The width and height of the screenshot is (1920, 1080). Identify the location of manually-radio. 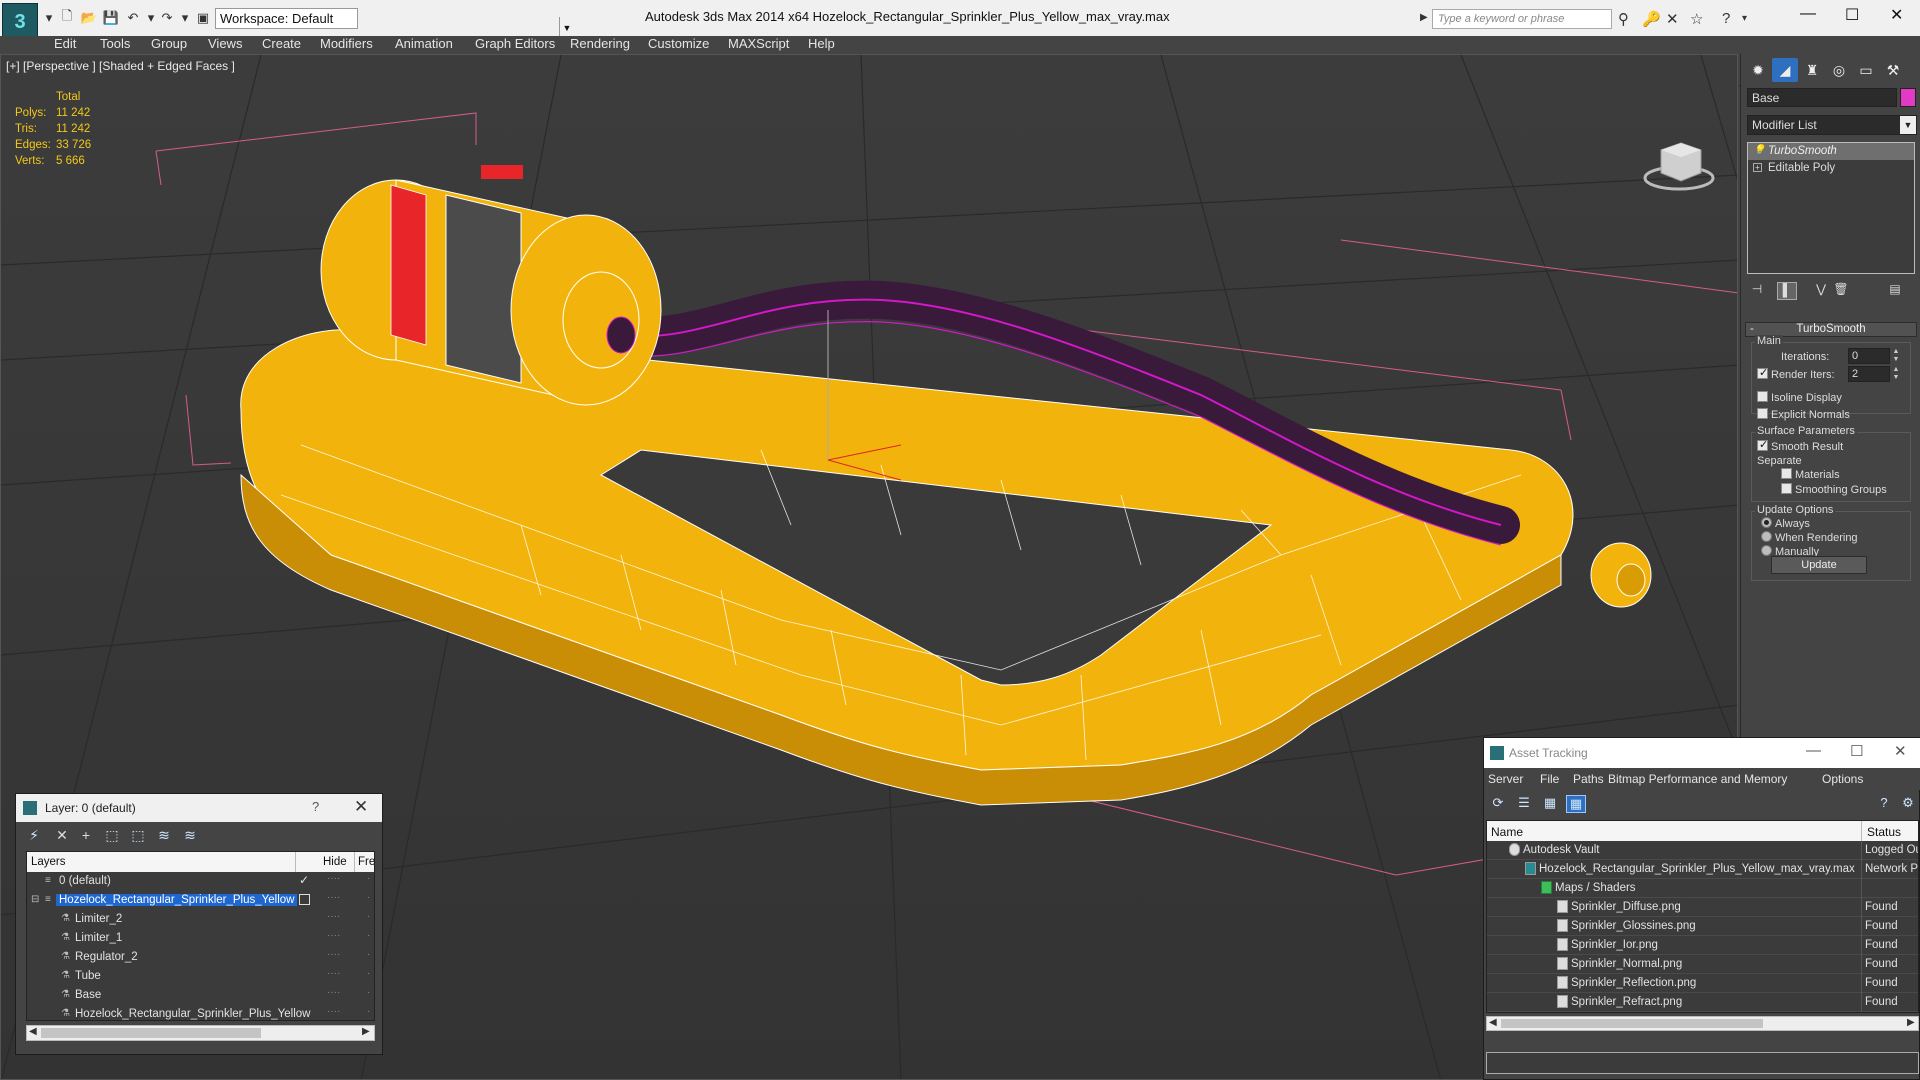
(1766, 550).